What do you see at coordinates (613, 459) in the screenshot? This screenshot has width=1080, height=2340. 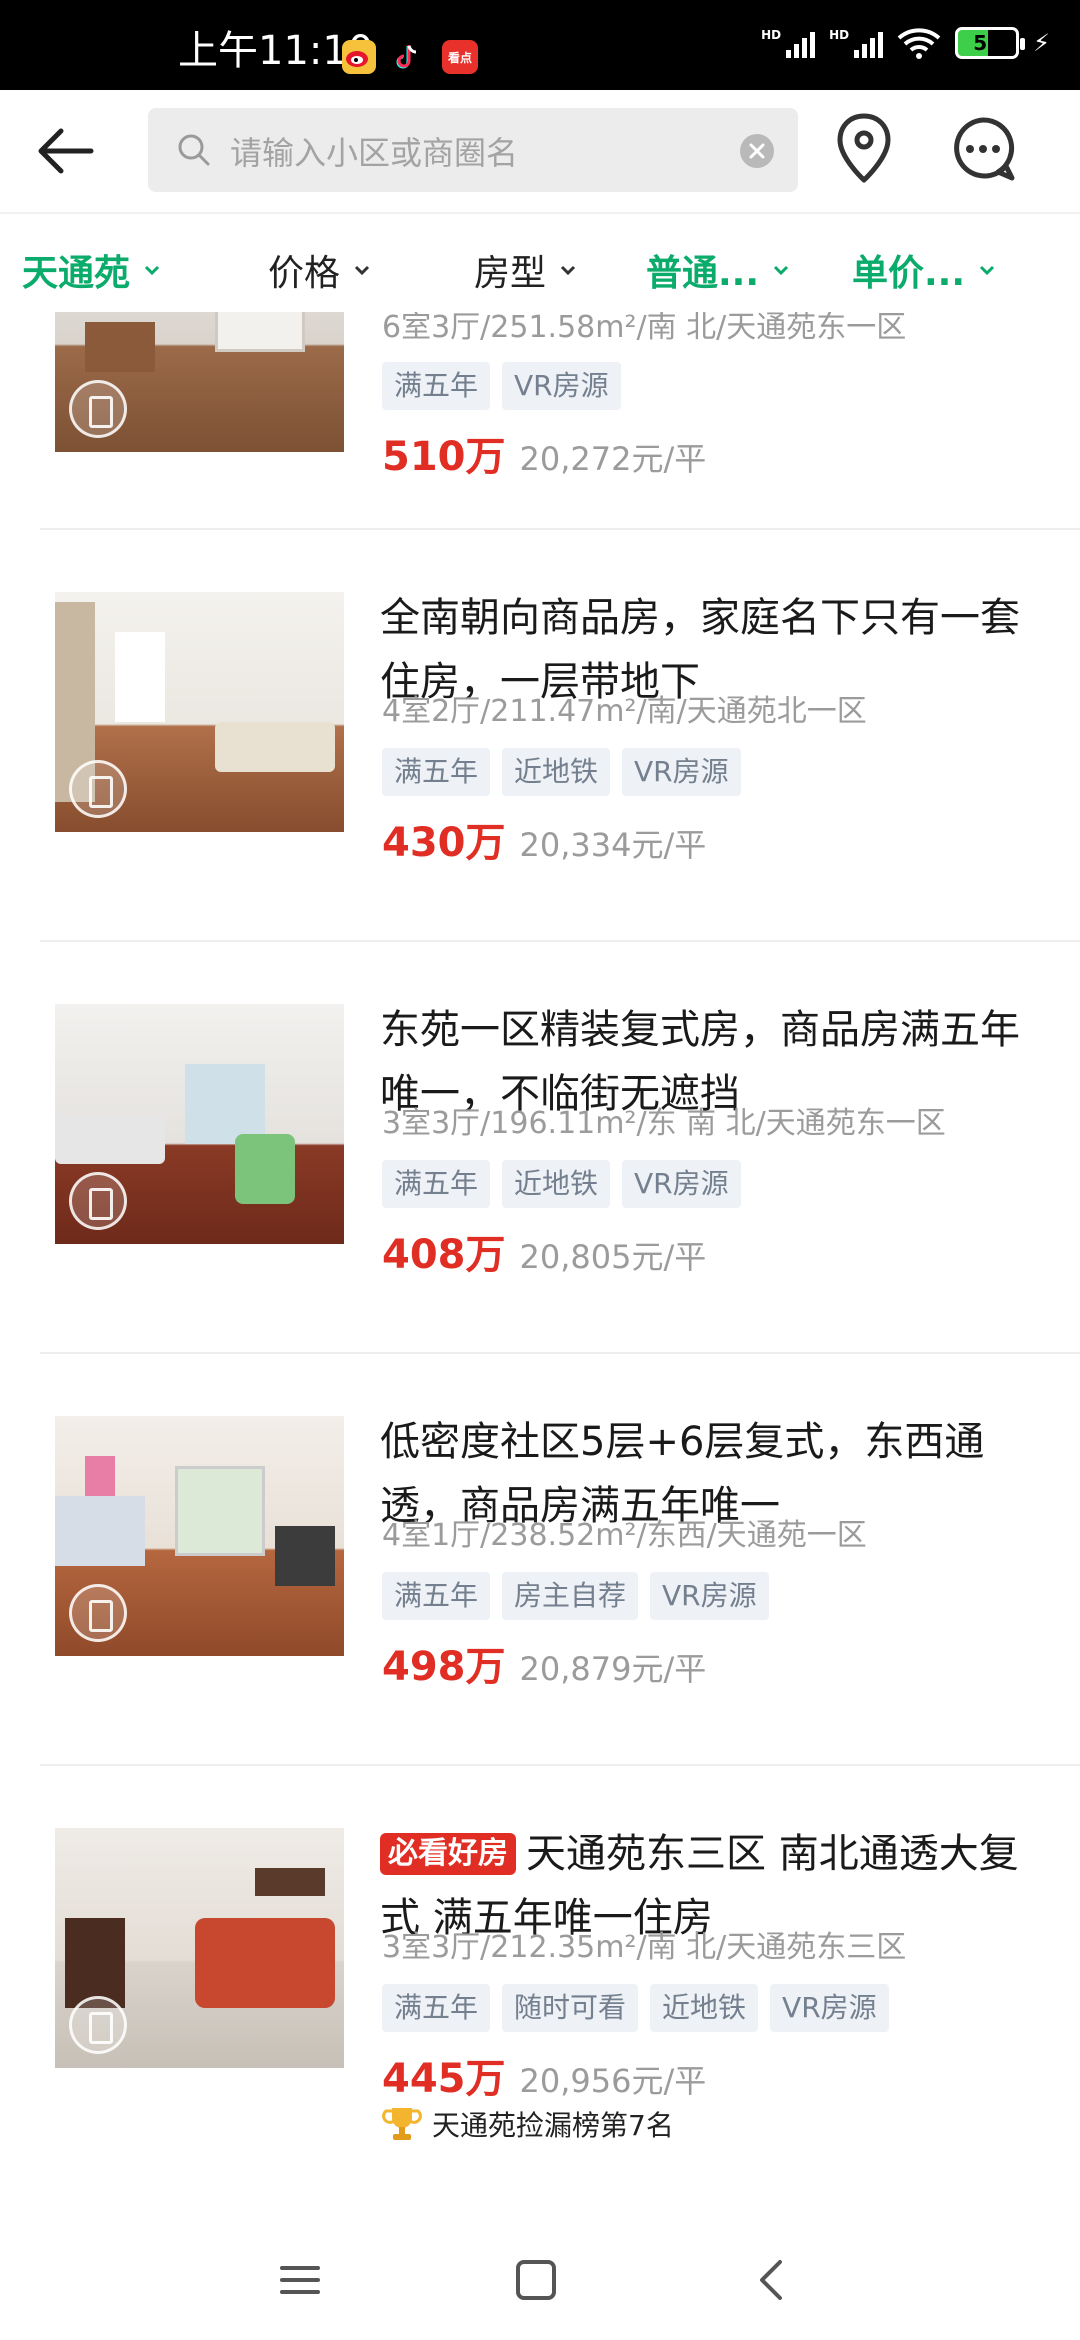 I see `unit-price: 20,272元/平` at bounding box center [613, 459].